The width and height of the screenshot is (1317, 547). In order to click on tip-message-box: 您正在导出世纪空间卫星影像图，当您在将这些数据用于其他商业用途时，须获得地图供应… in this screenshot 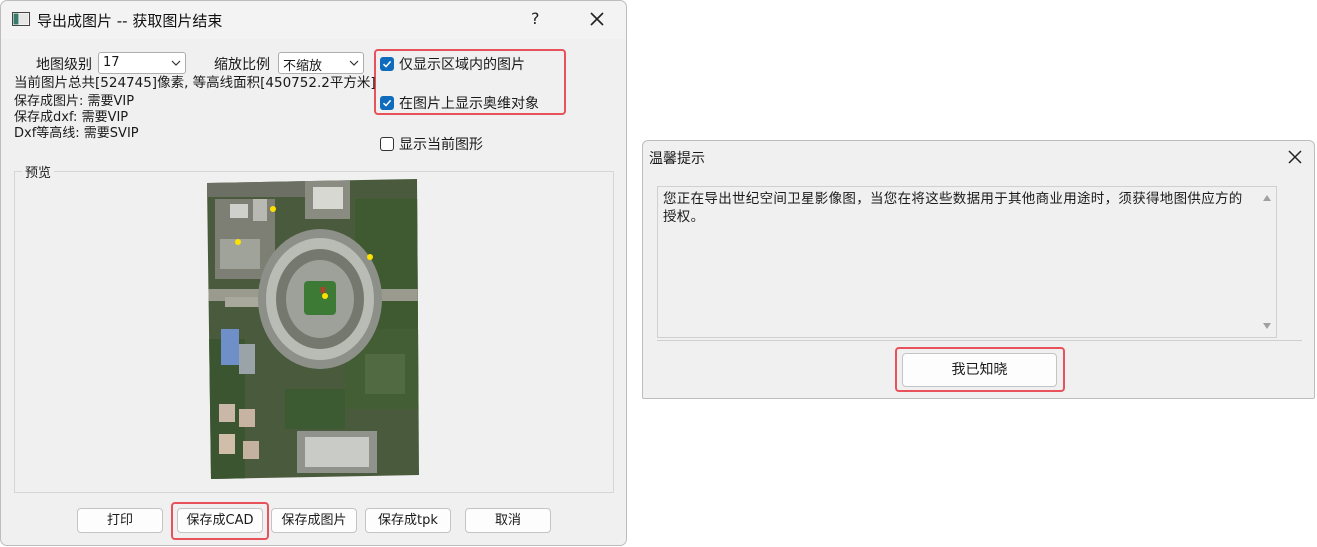, I will do `click(967, 262)`.